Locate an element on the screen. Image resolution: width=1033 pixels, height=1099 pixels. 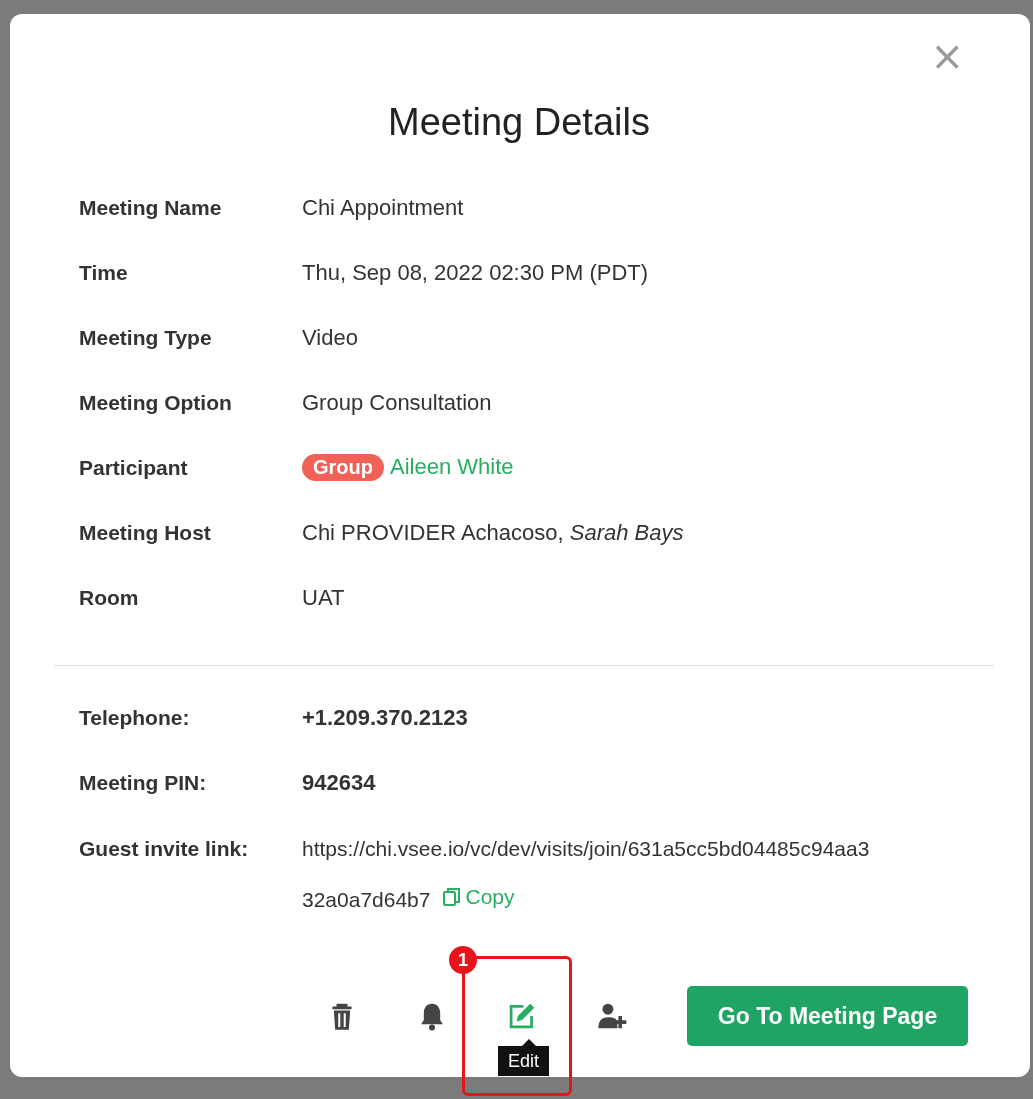
field-value: +1.209.370.2123 is located at coordinates (385, 717).